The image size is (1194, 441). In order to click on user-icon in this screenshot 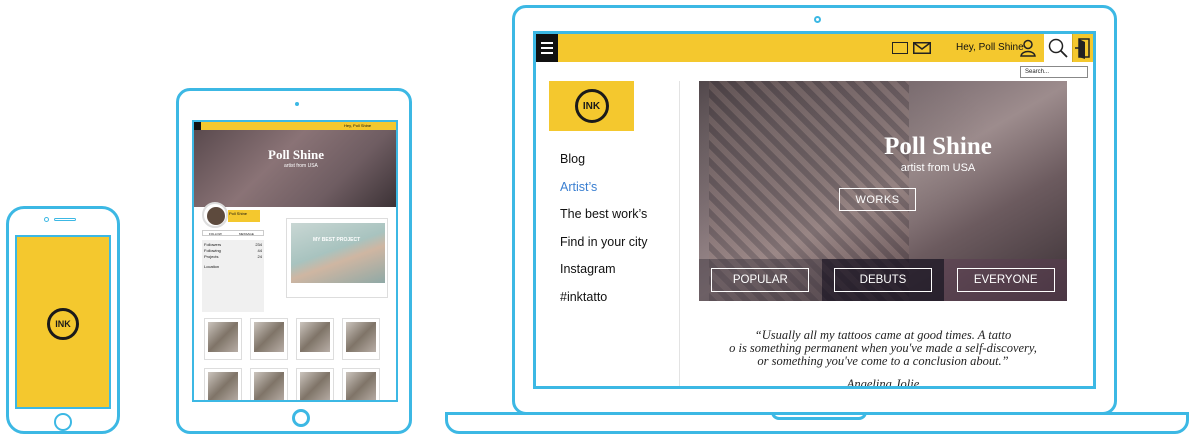, I will do `click(1028, 48)`.